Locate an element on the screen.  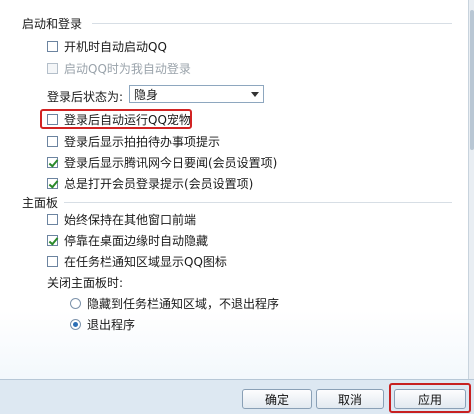
checkbox-paipai-todo: 登录后显示拍拍待办事项提示 is located at coordinates (133, 141).